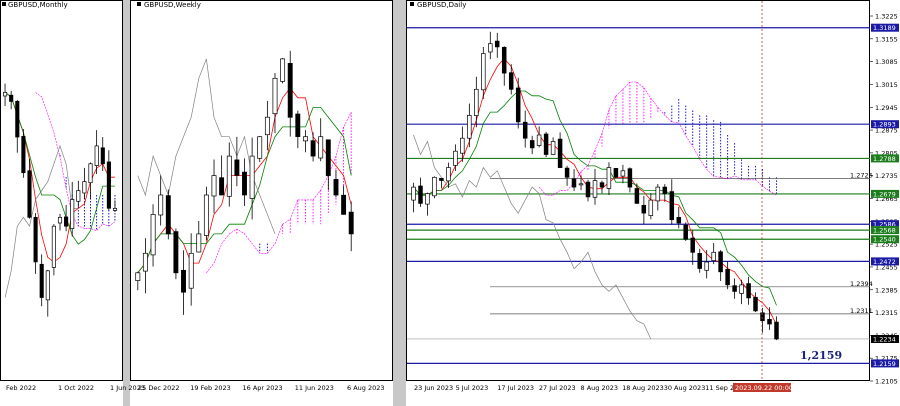  I want to click on w-x-tick-label: 16 Apr 2023, so click(263, 388).